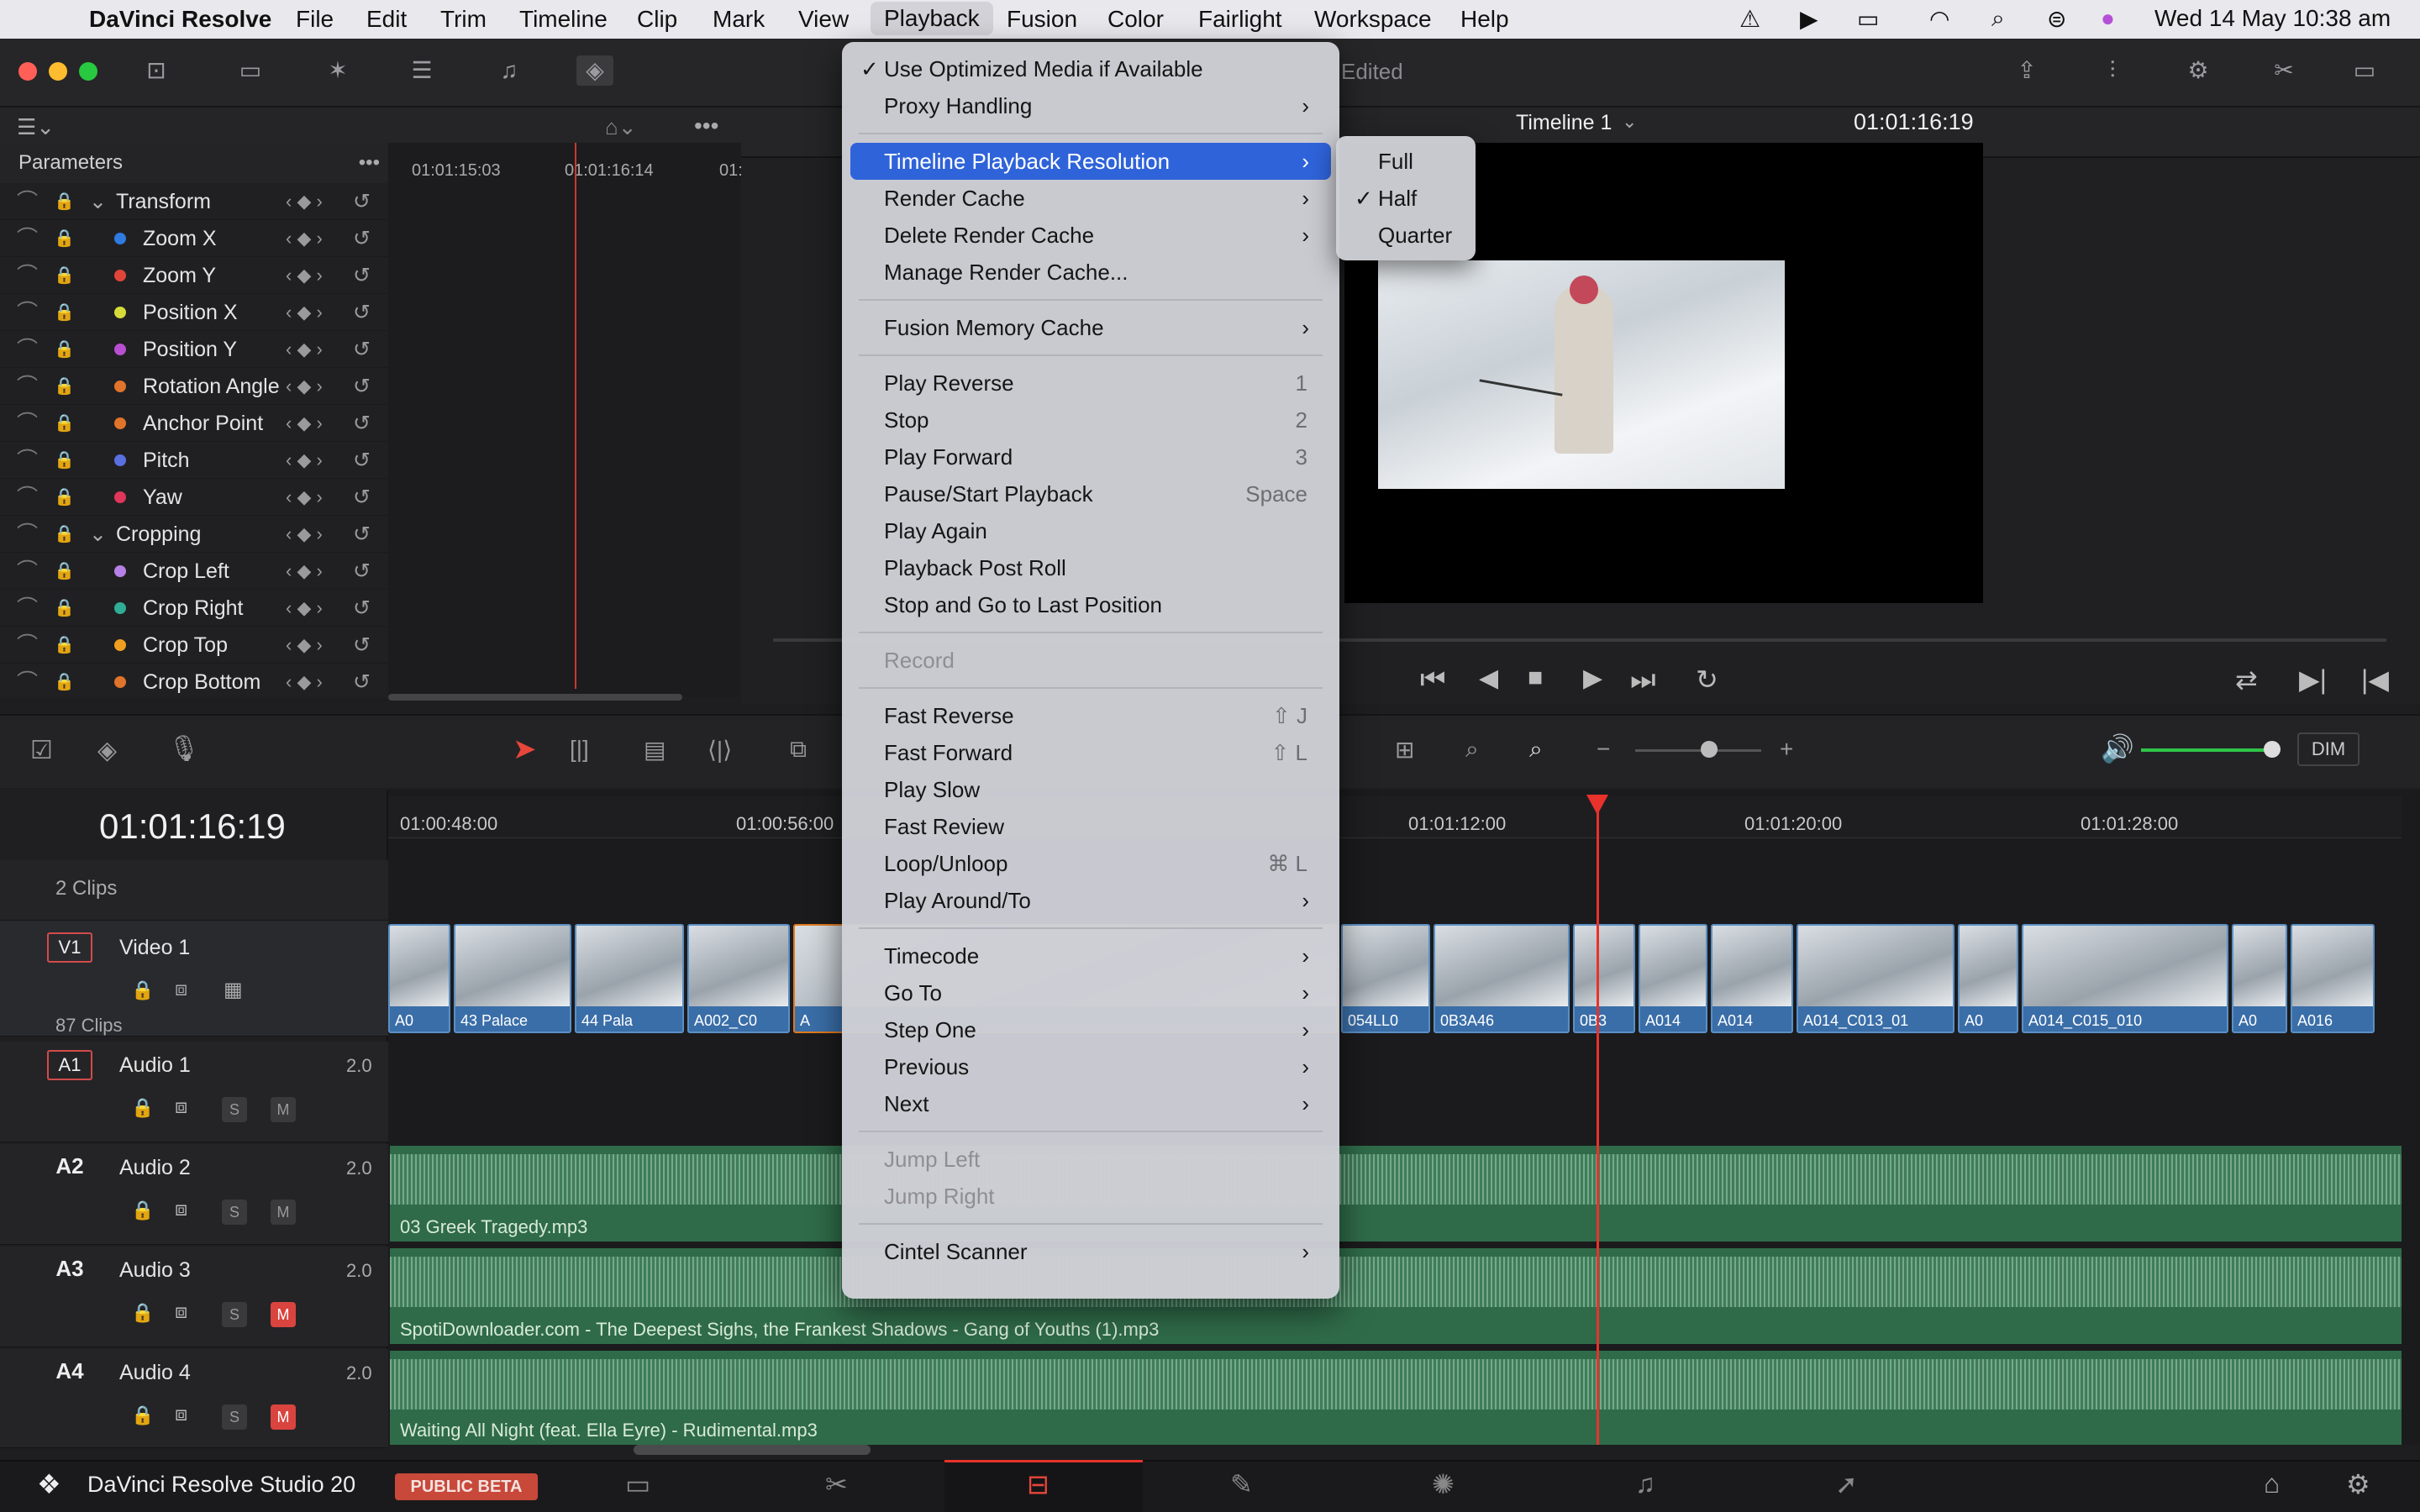 This screenshot has width=2420, height=1512. I want to click on menu-fairlight: Fairlight, so click(1240, 19).